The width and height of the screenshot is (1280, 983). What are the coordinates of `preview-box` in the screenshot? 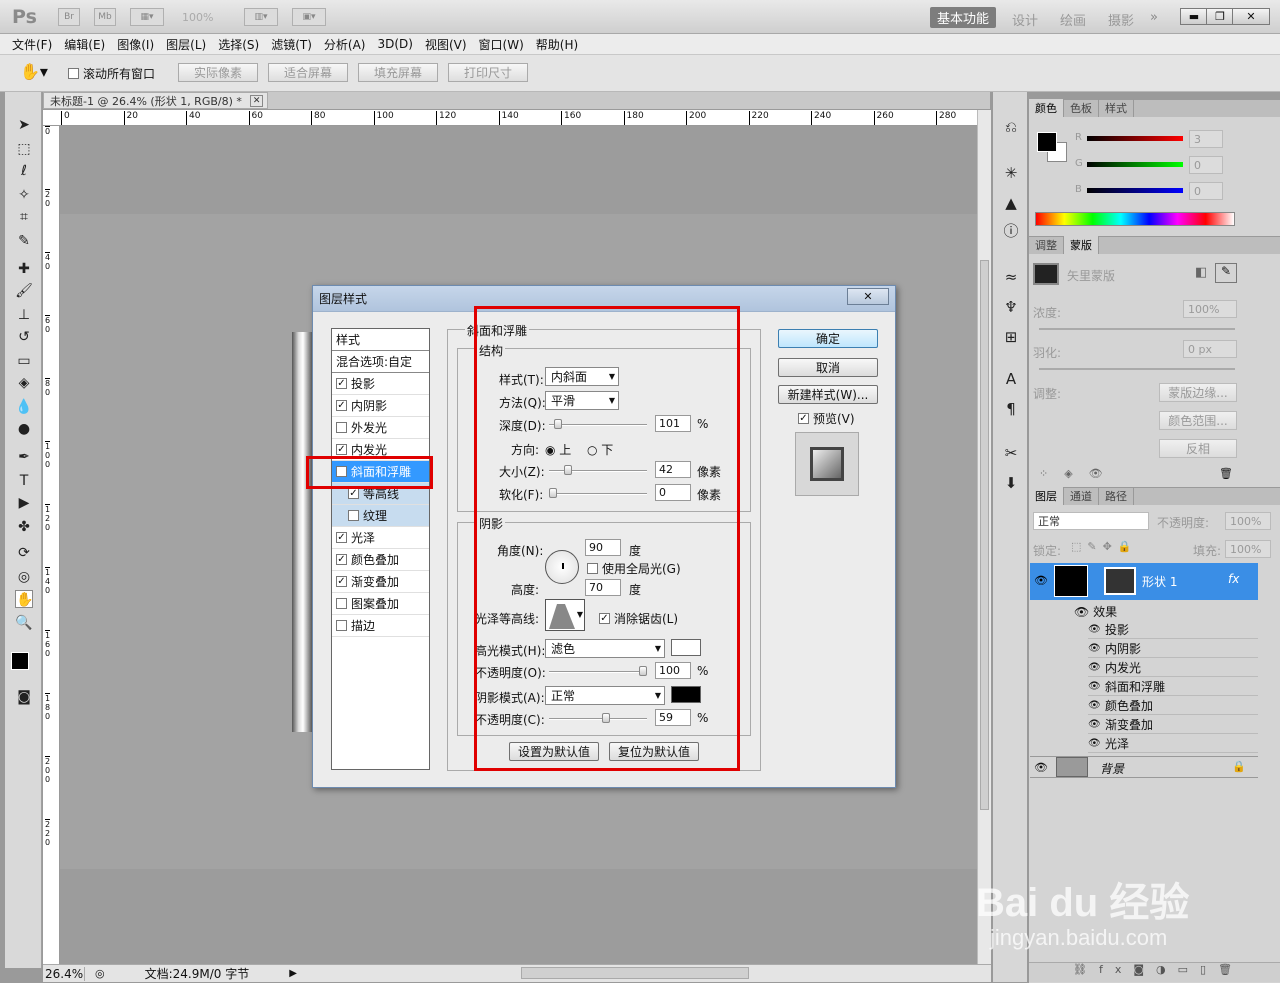 It's located at (803, 418).